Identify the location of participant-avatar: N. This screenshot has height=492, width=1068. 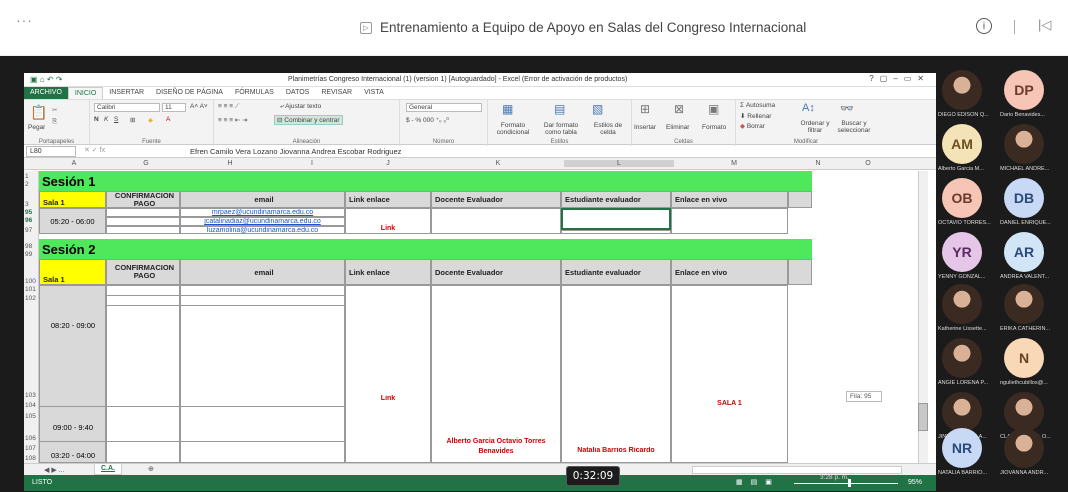
(1024, 358).